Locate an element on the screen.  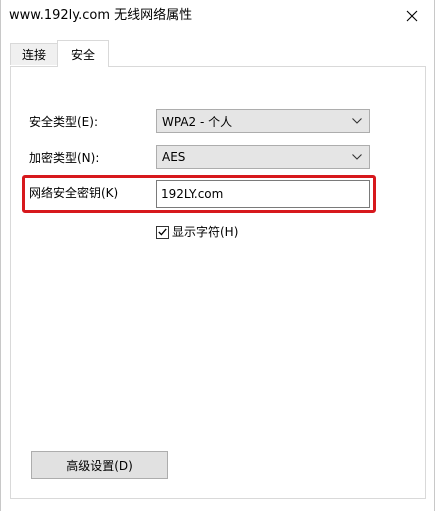
window-title: www.192ly.com 无线网络属性 is located at coordinates (101, 15).